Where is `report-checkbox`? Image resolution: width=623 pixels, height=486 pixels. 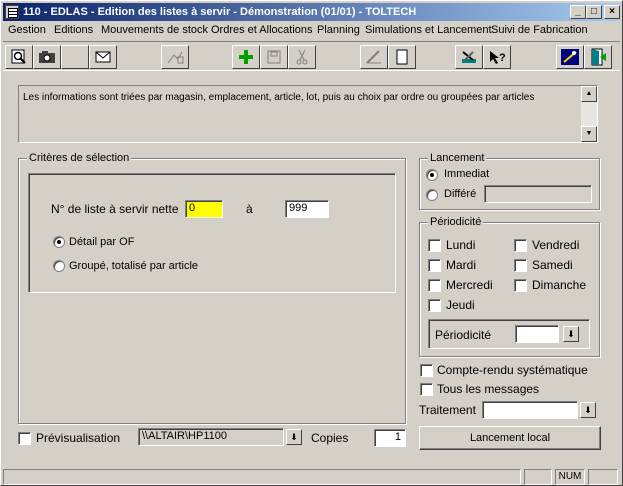
report-checkbox is located at coordinates (426, 370).